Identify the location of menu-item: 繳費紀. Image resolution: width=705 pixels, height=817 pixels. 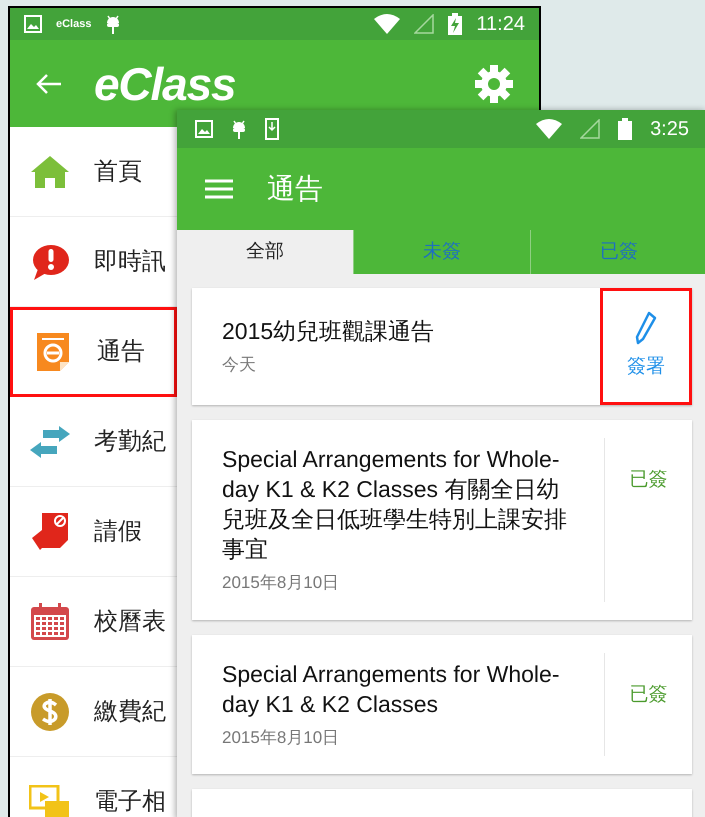
(93, 712).